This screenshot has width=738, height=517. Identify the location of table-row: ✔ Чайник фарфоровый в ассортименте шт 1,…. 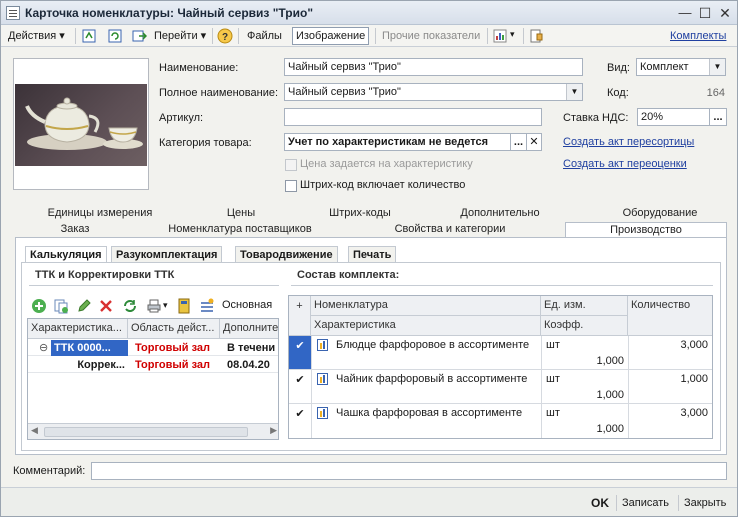
(500, 387).